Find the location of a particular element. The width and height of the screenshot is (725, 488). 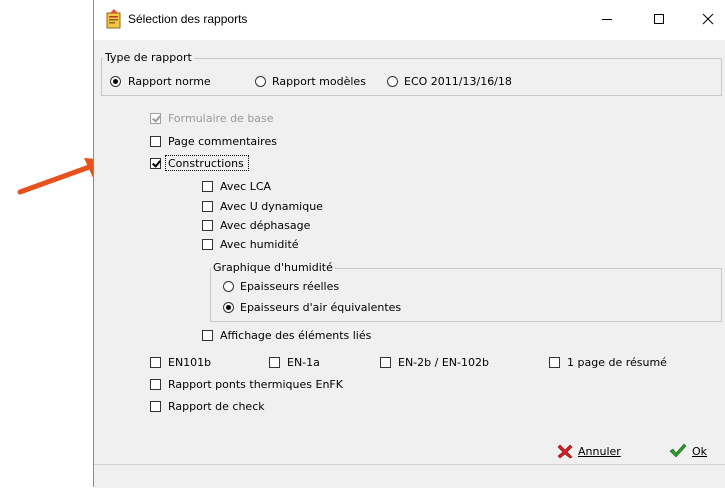

radio-real-thickness is located at coordinates (228, 286).